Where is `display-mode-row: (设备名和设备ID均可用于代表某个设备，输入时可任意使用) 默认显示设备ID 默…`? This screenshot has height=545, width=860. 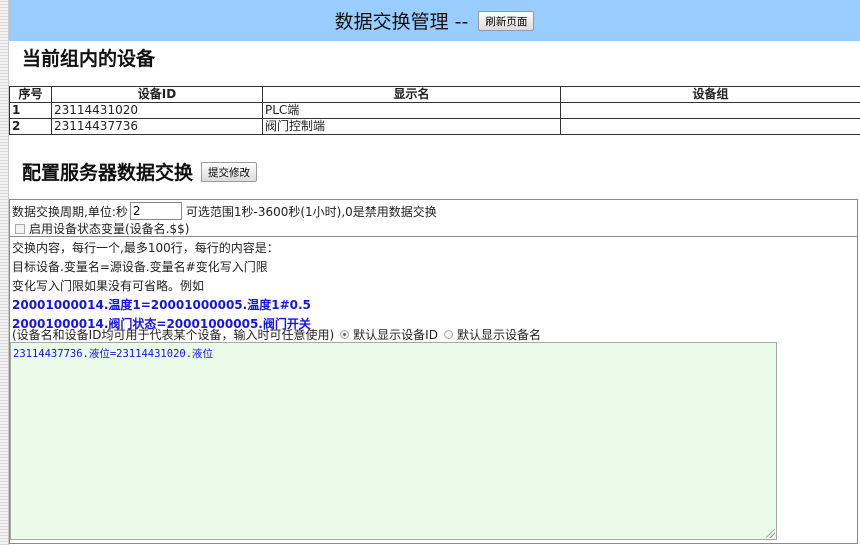
display-mode-row: (设备名和设备ID均可用于代表某个设备，输入时可任意使用) 默认显示设备ID 默… is located at coordinates (433, 334).